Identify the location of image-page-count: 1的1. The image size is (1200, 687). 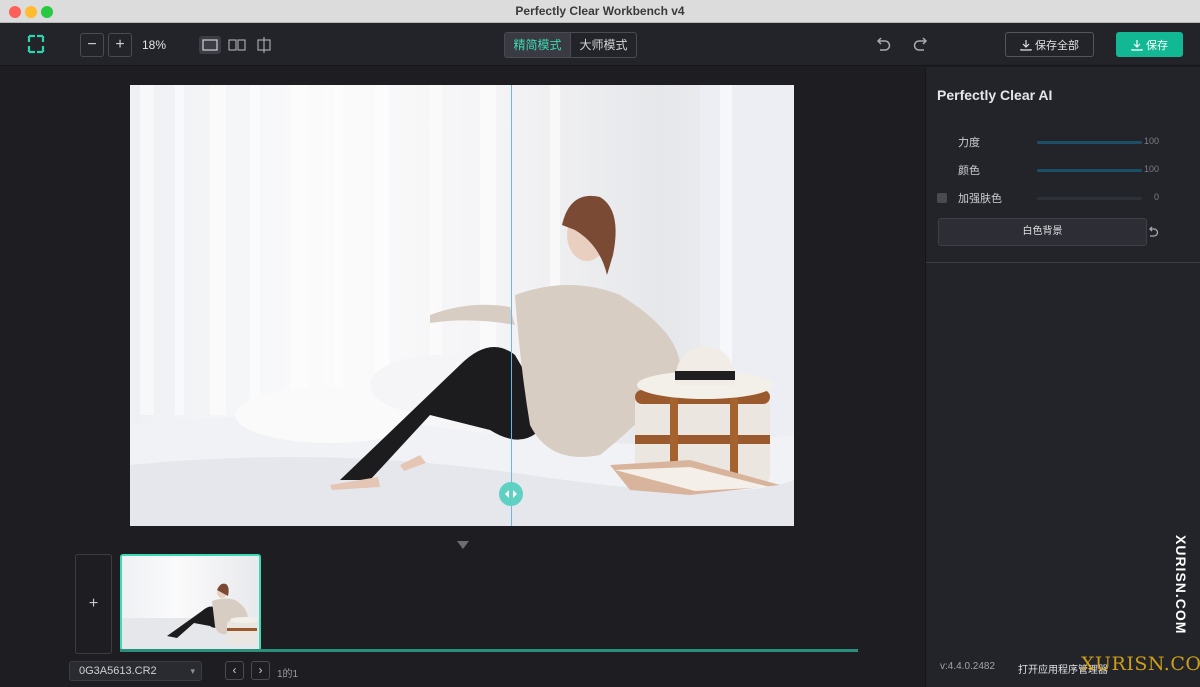
(288, 674).